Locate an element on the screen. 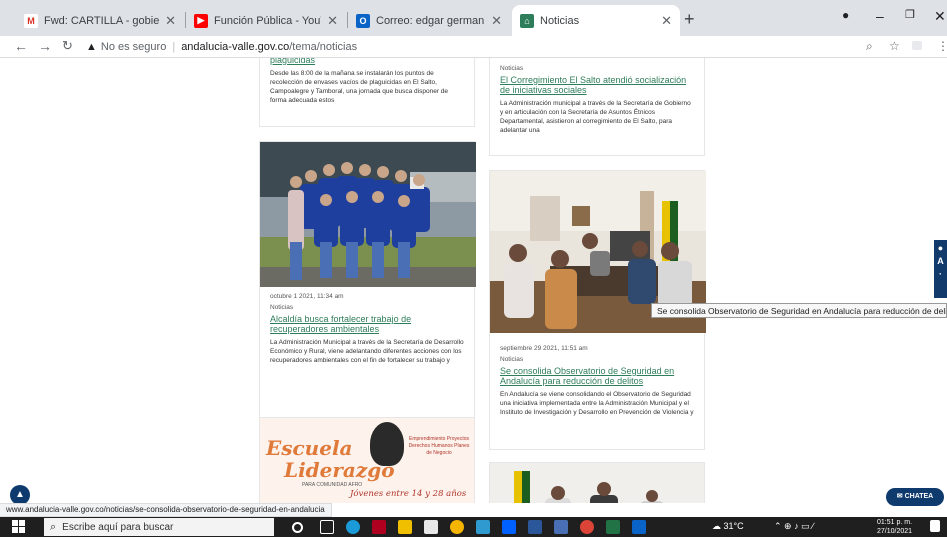 Image resolution: width=947 pixels, height=537 pixels. news-photo-recuperadores is located at coordinates (368, 214).